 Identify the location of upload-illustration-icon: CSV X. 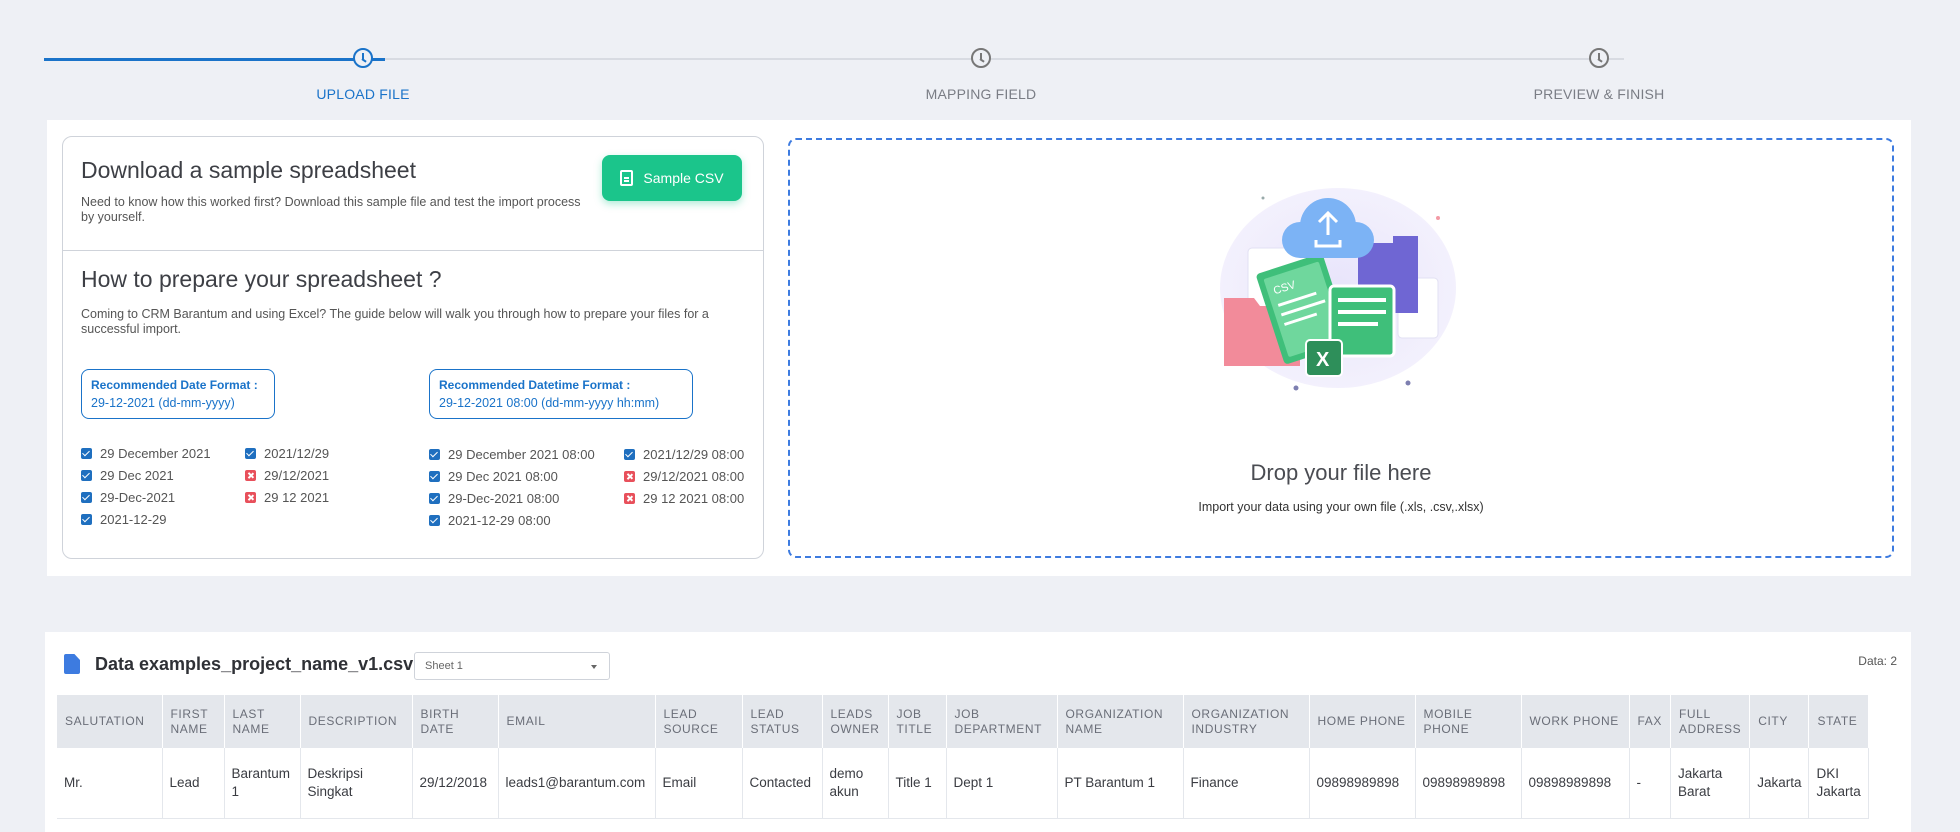
(1338, 289).